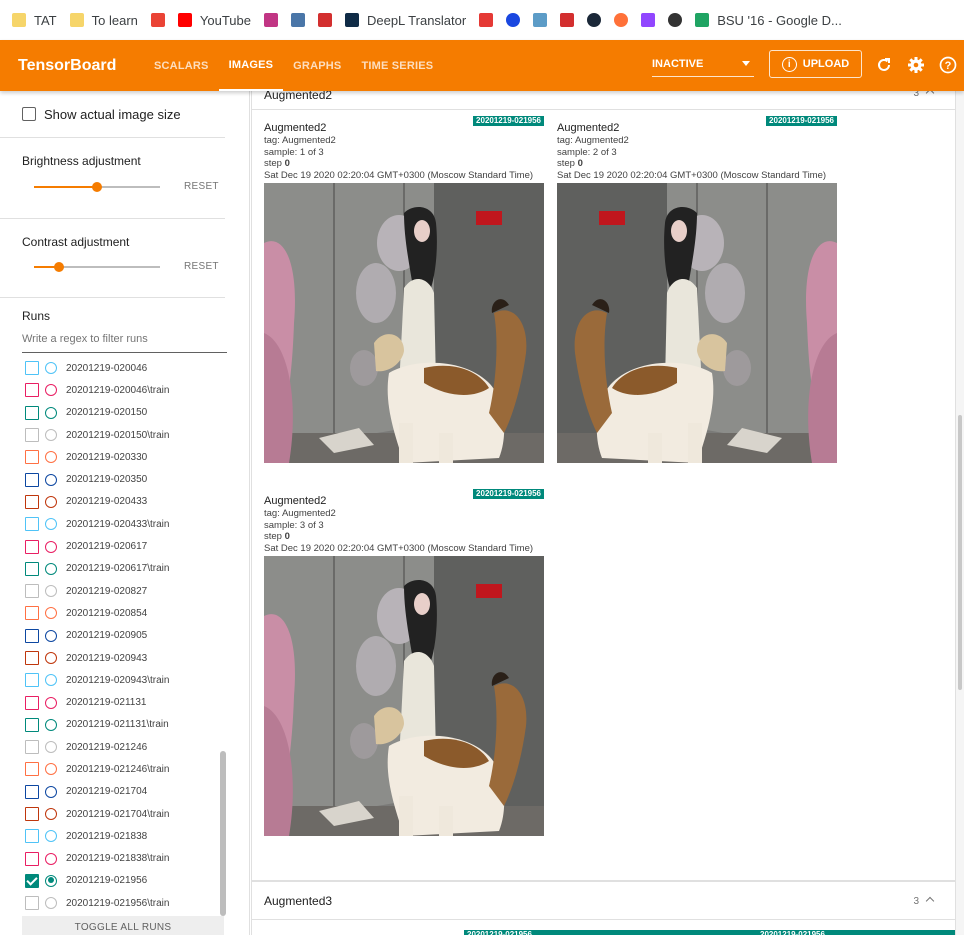 Image resolution: width=964 pixels, height=935 pixels. I want to click on run-item: 20201219-020350, so click(125, 479).